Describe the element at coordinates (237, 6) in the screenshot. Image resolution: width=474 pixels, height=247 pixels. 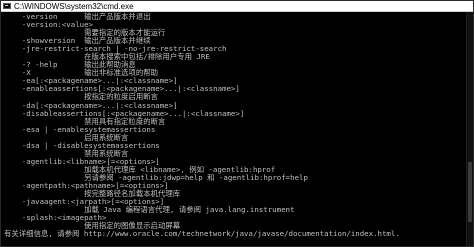
I see `title-bar: C:\WINDOWS\system32\cmd.exe` at that location.